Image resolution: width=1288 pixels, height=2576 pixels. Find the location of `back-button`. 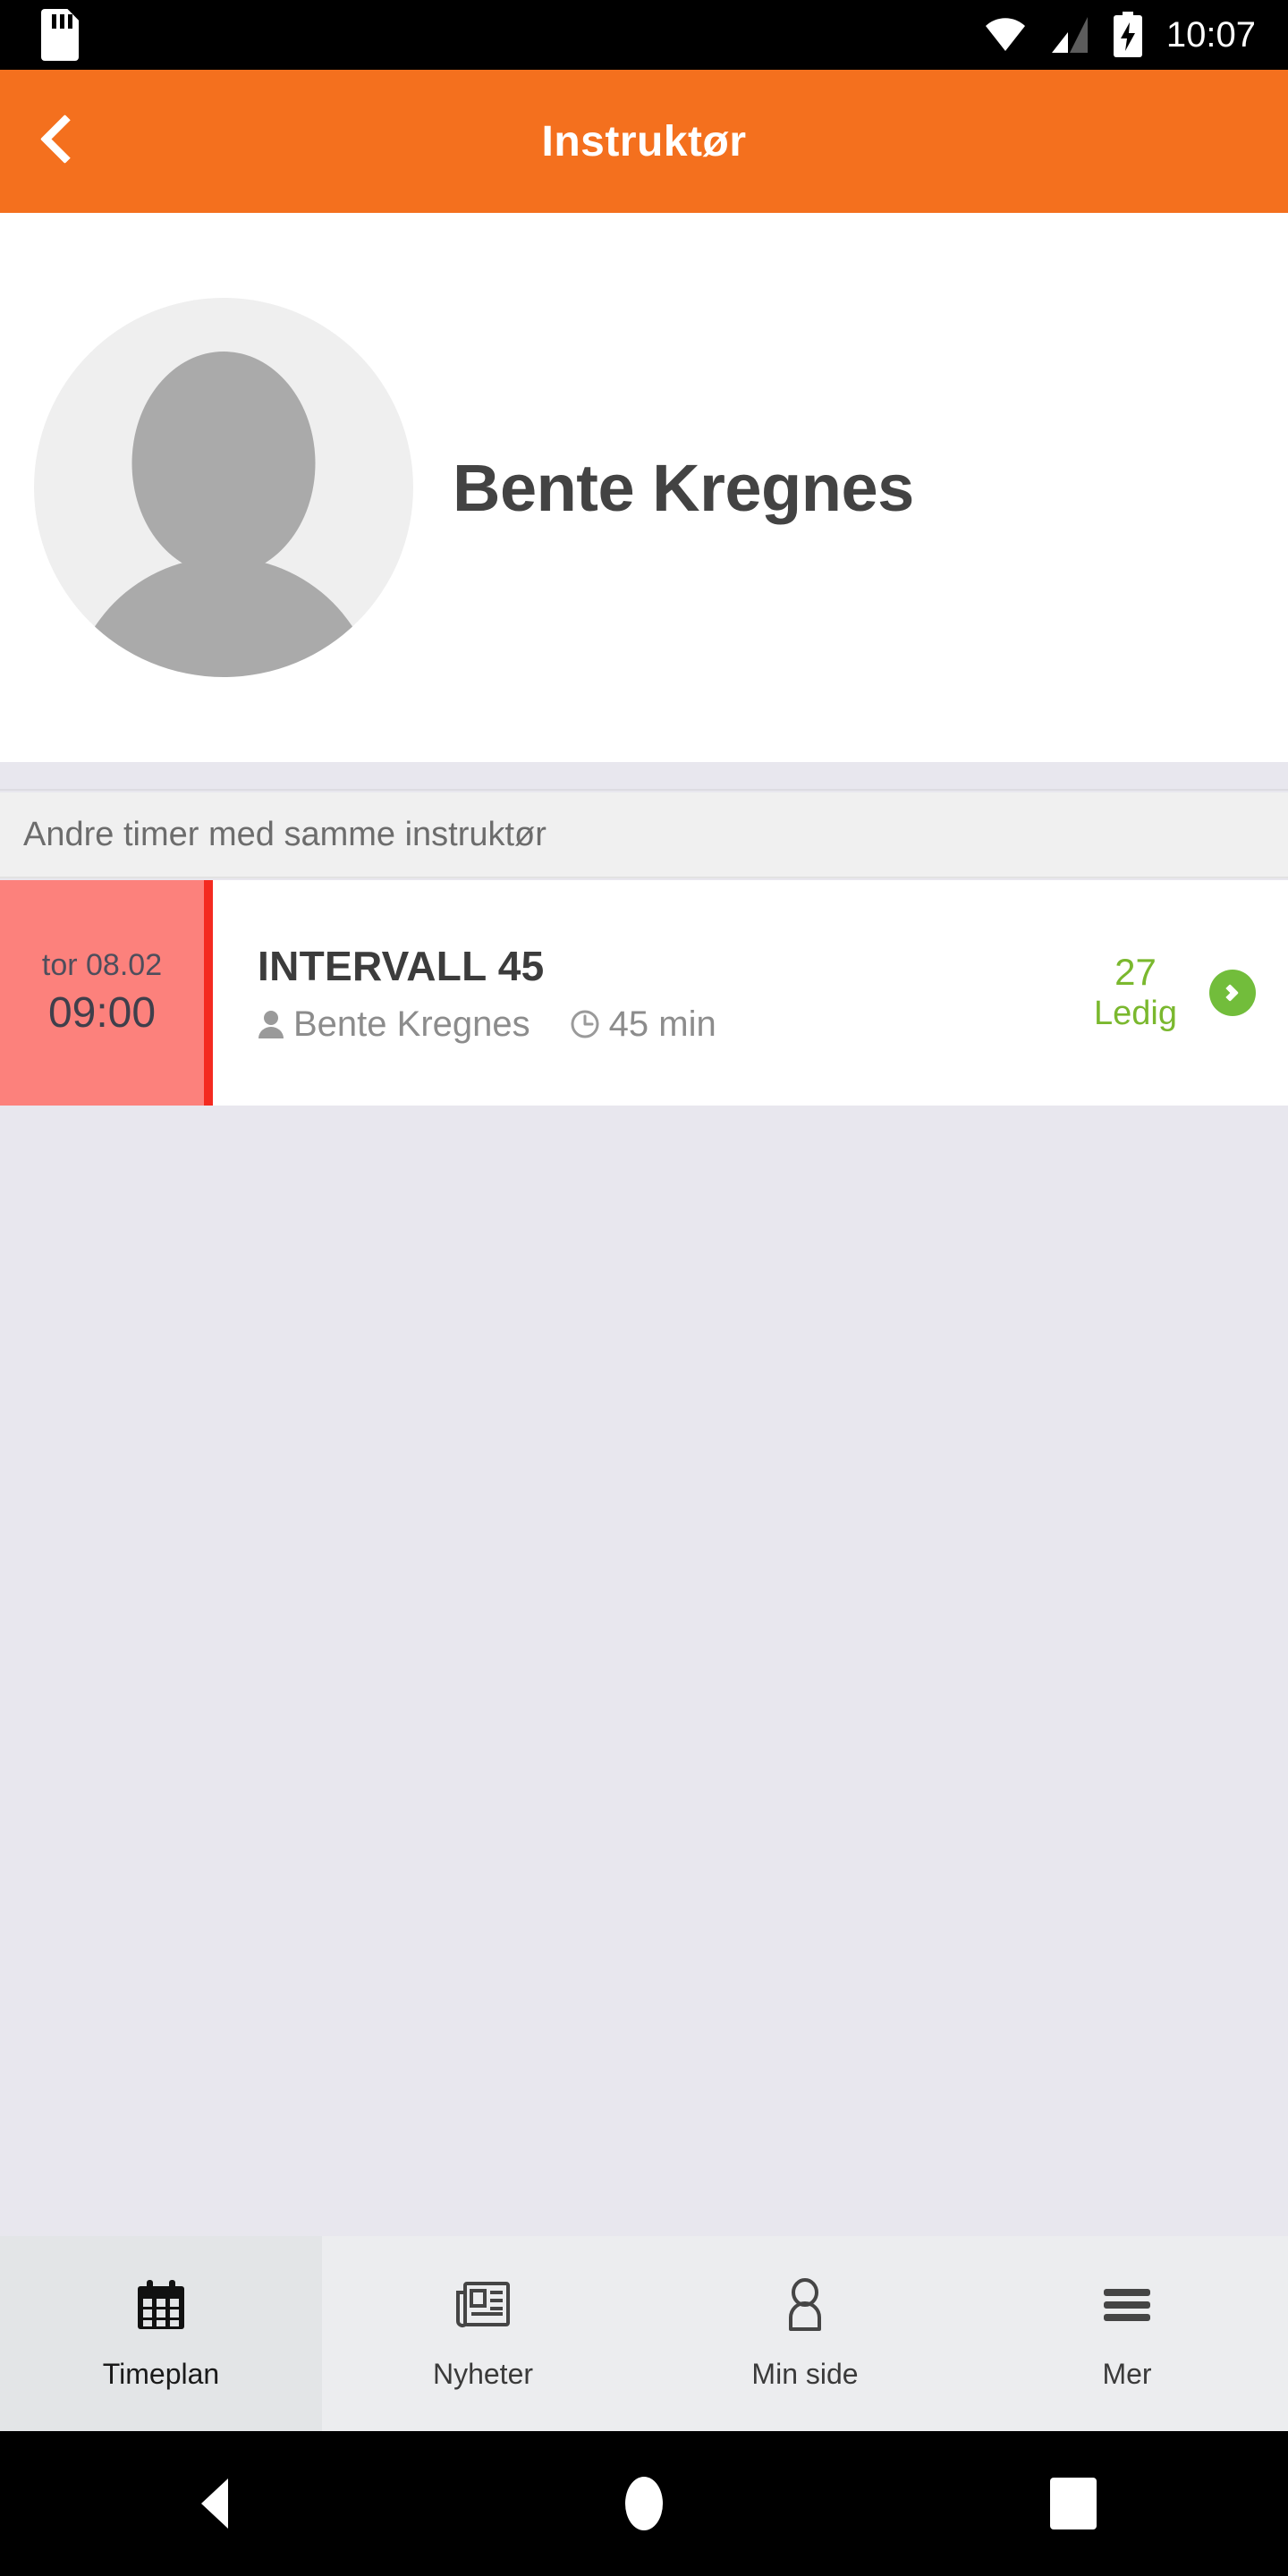

back-button is located at coordinates (53, 141).